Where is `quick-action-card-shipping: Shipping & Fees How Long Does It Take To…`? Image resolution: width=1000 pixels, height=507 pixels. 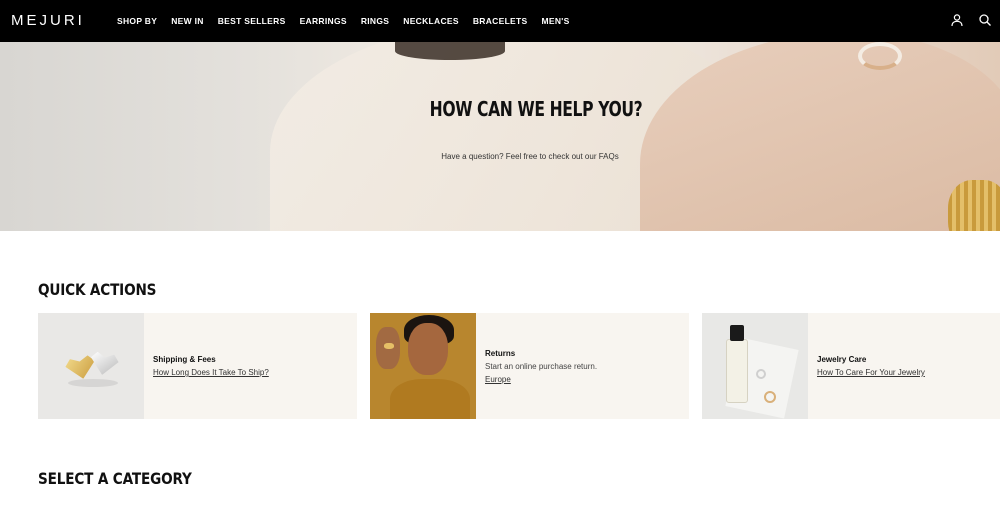 quick-action-card-shipping: Shipping & Fees How Long Does It Take To… is located at coordinates (197, 366).